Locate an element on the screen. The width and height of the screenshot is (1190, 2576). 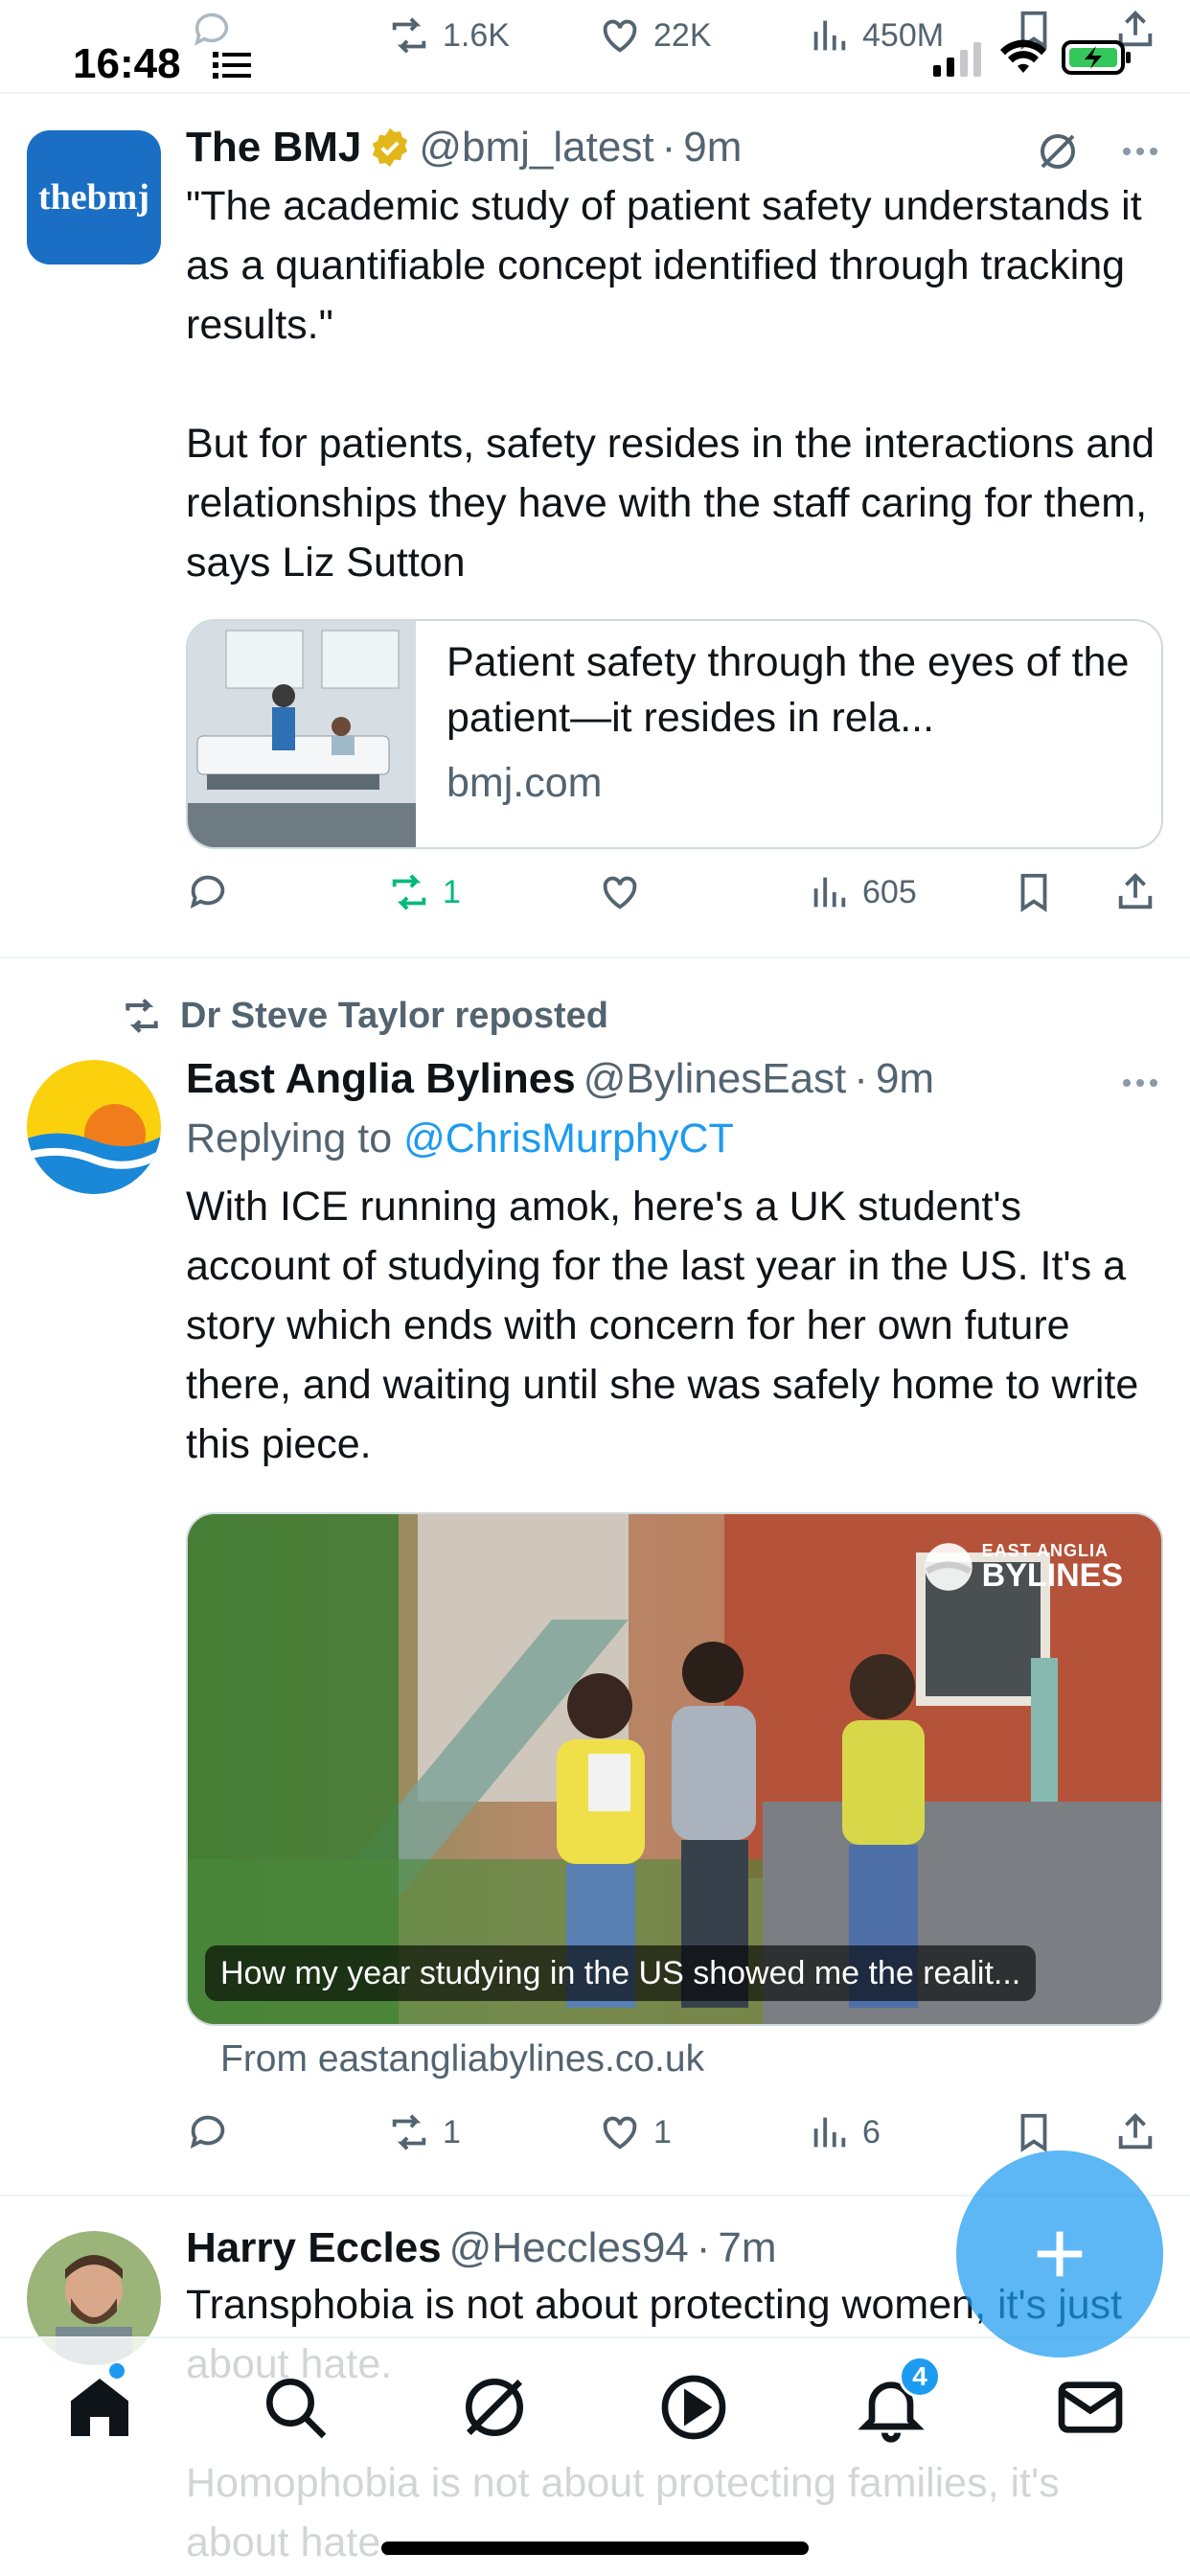
replying-to-prefix: Replying to is located at coordinates (295, 1139).